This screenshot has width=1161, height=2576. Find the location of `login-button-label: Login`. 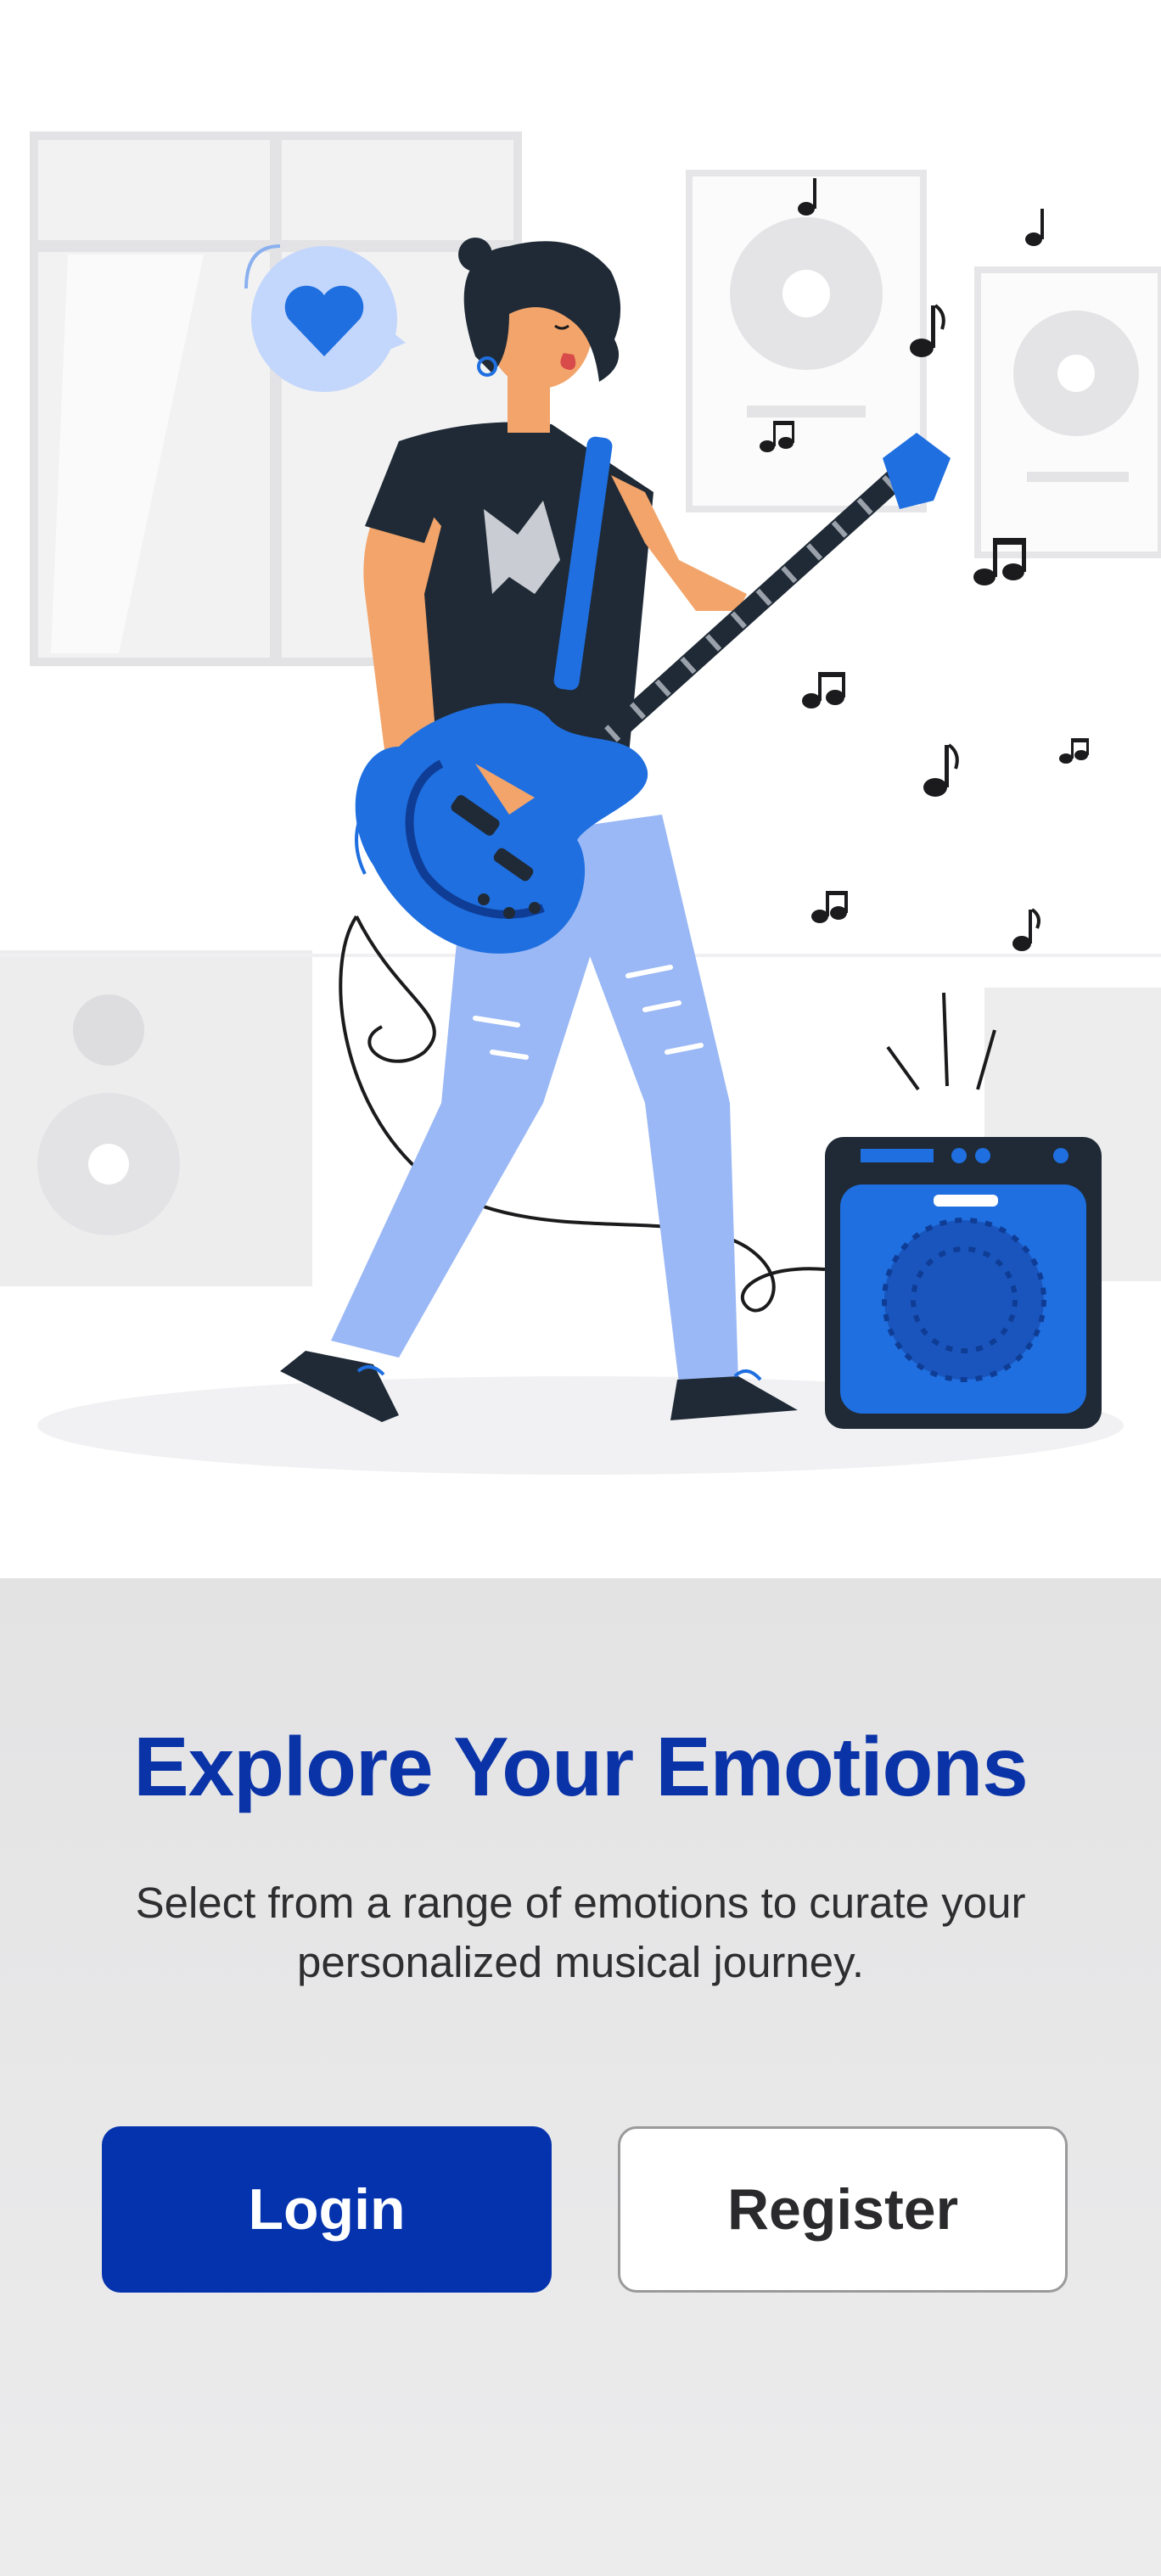

login-button-label: Login is located at coordinates (327, 2209).